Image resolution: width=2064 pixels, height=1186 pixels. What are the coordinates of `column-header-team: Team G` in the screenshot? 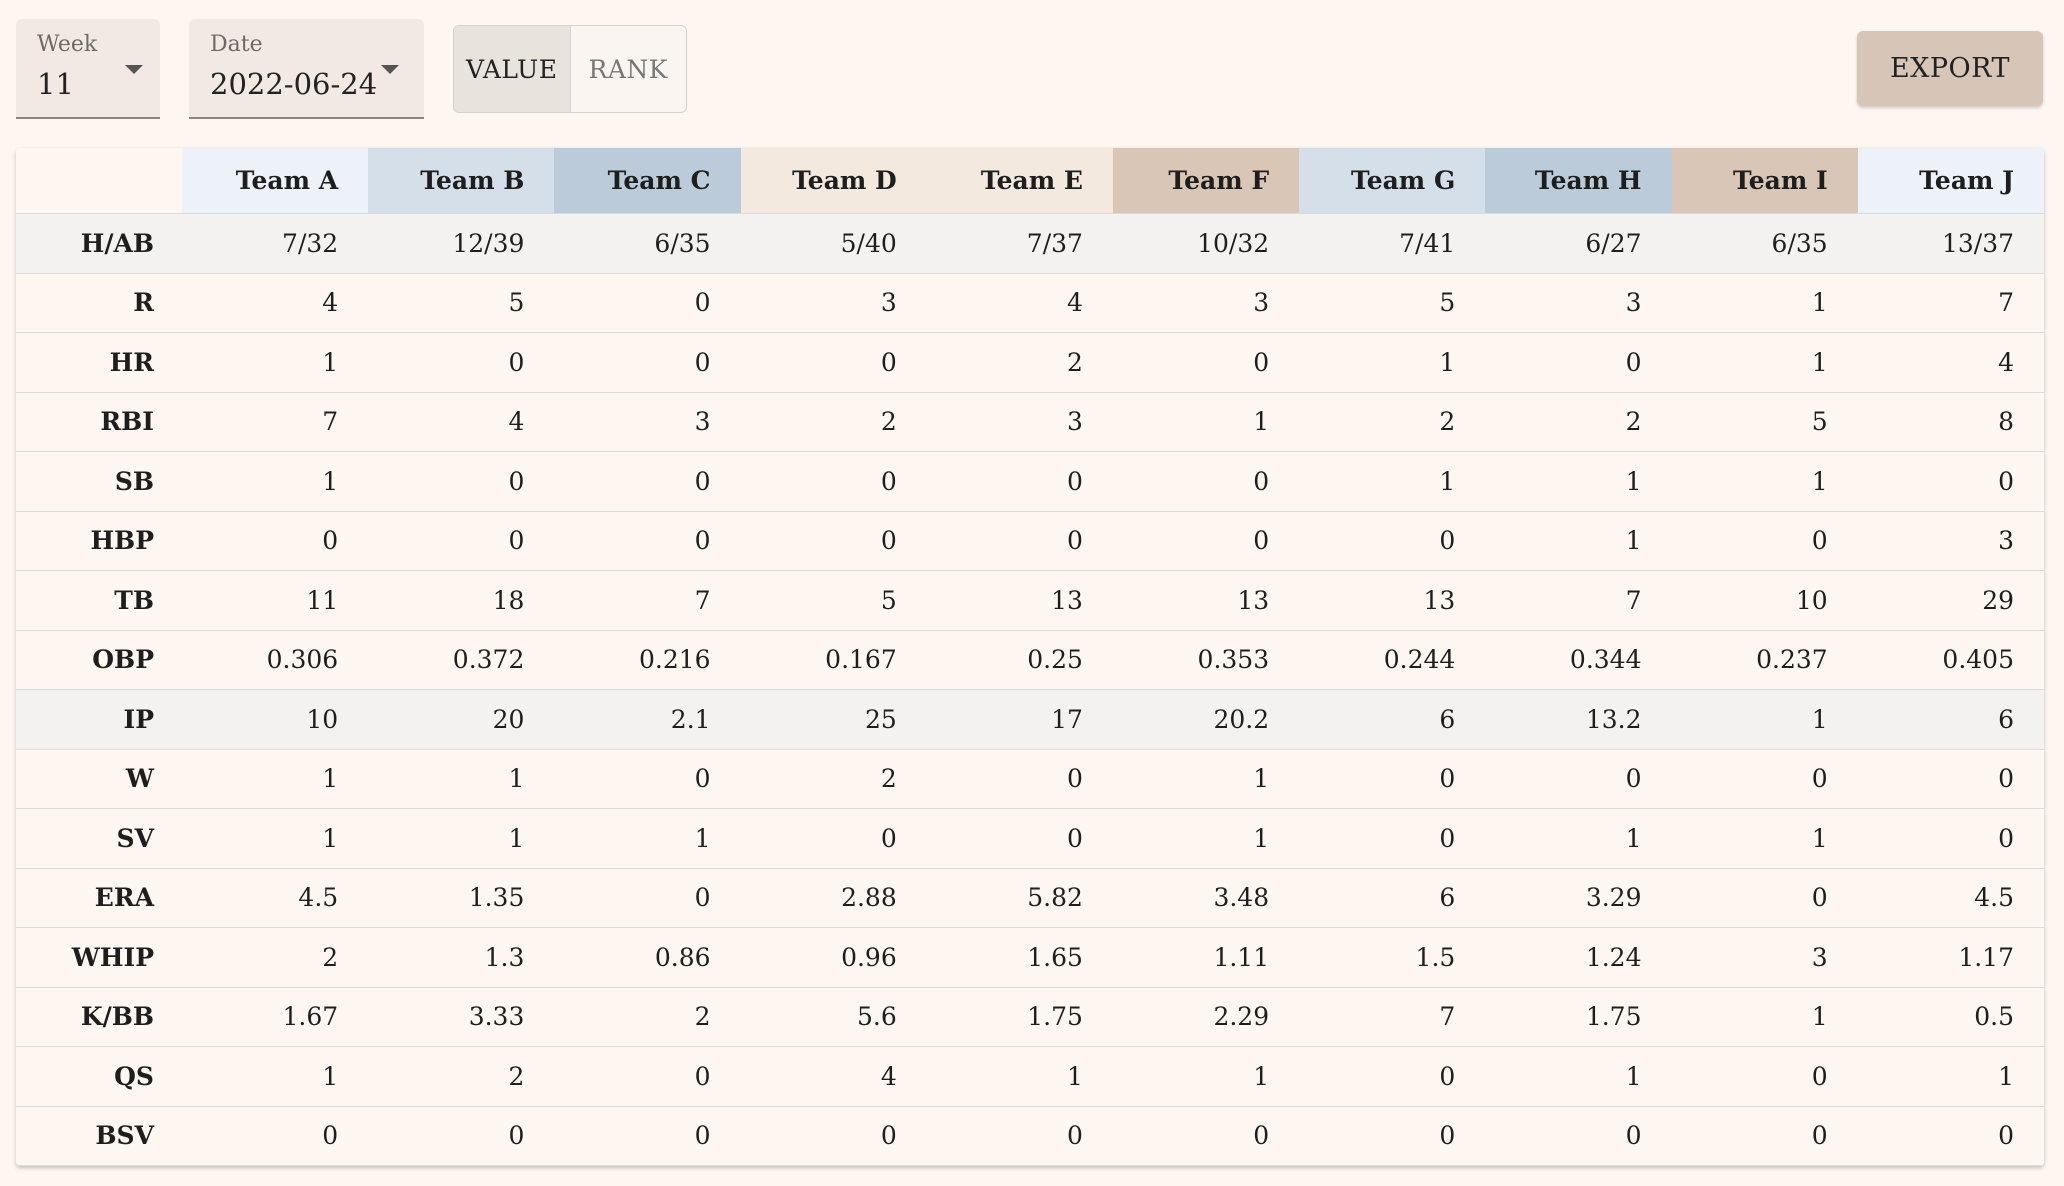 It's located at (1392, 181).